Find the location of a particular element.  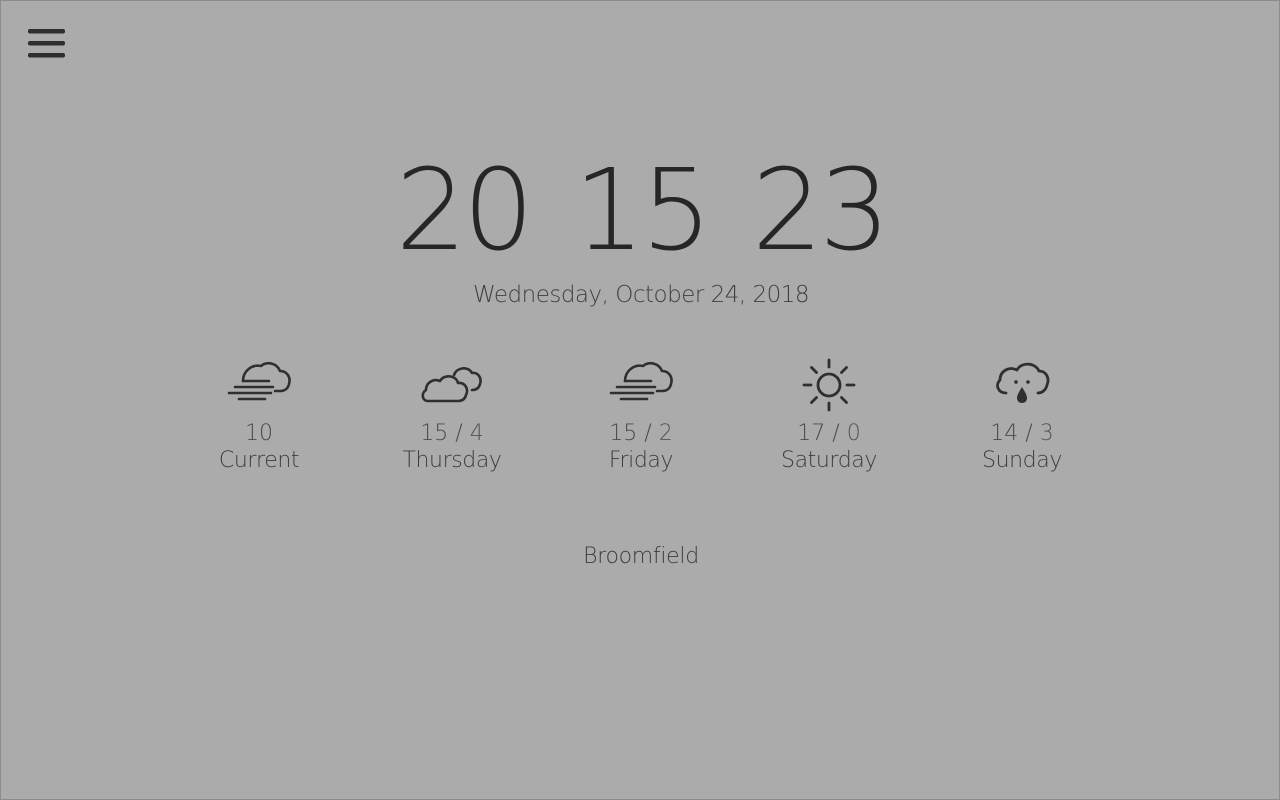

forecast-saturday: 17 / 0 Saturday is located at coordinates (829, 414).